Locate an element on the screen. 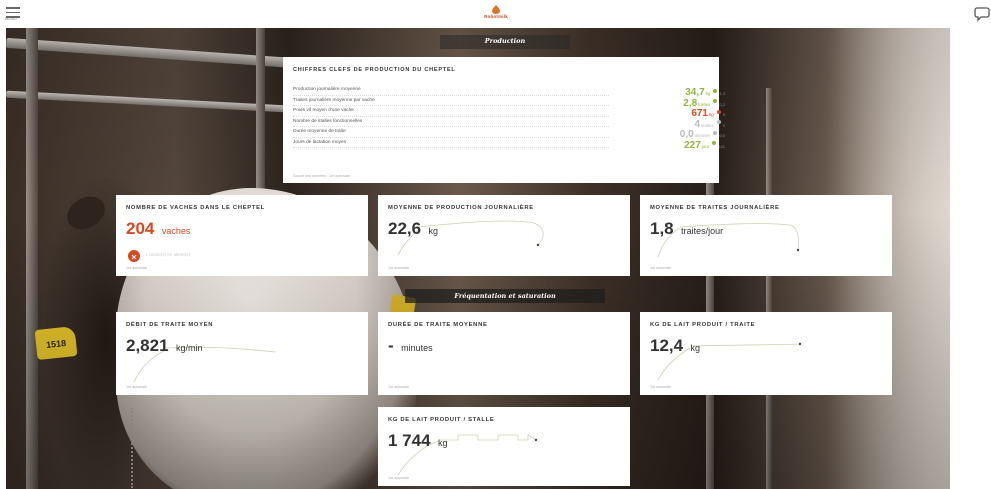 The image size is (991, 489). card-value: 1,8 traites/jour is located at coordinates (686, 229).